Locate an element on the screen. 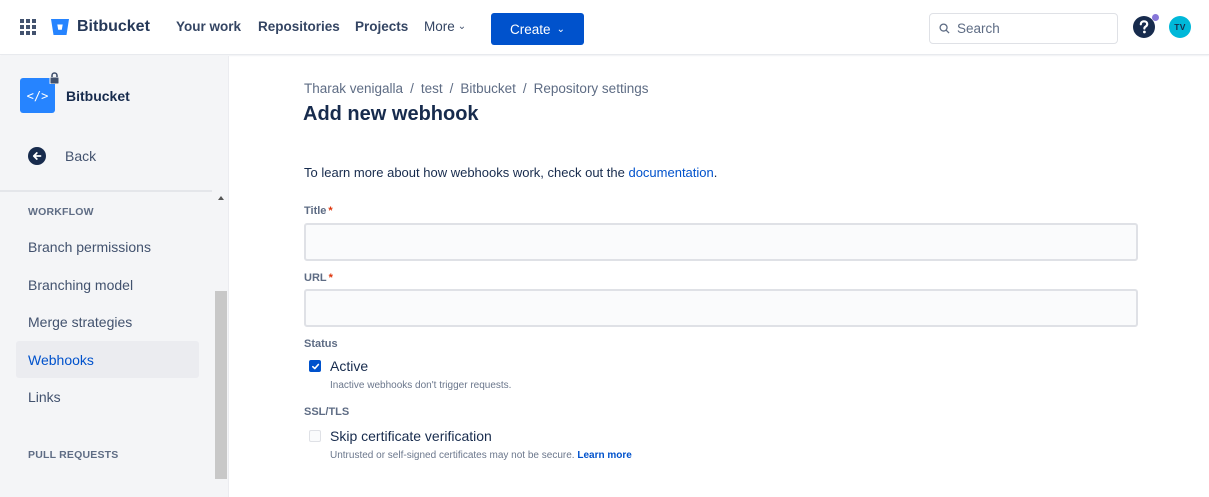  create-button: Create ⌄ is located at coordinates (537, 29).